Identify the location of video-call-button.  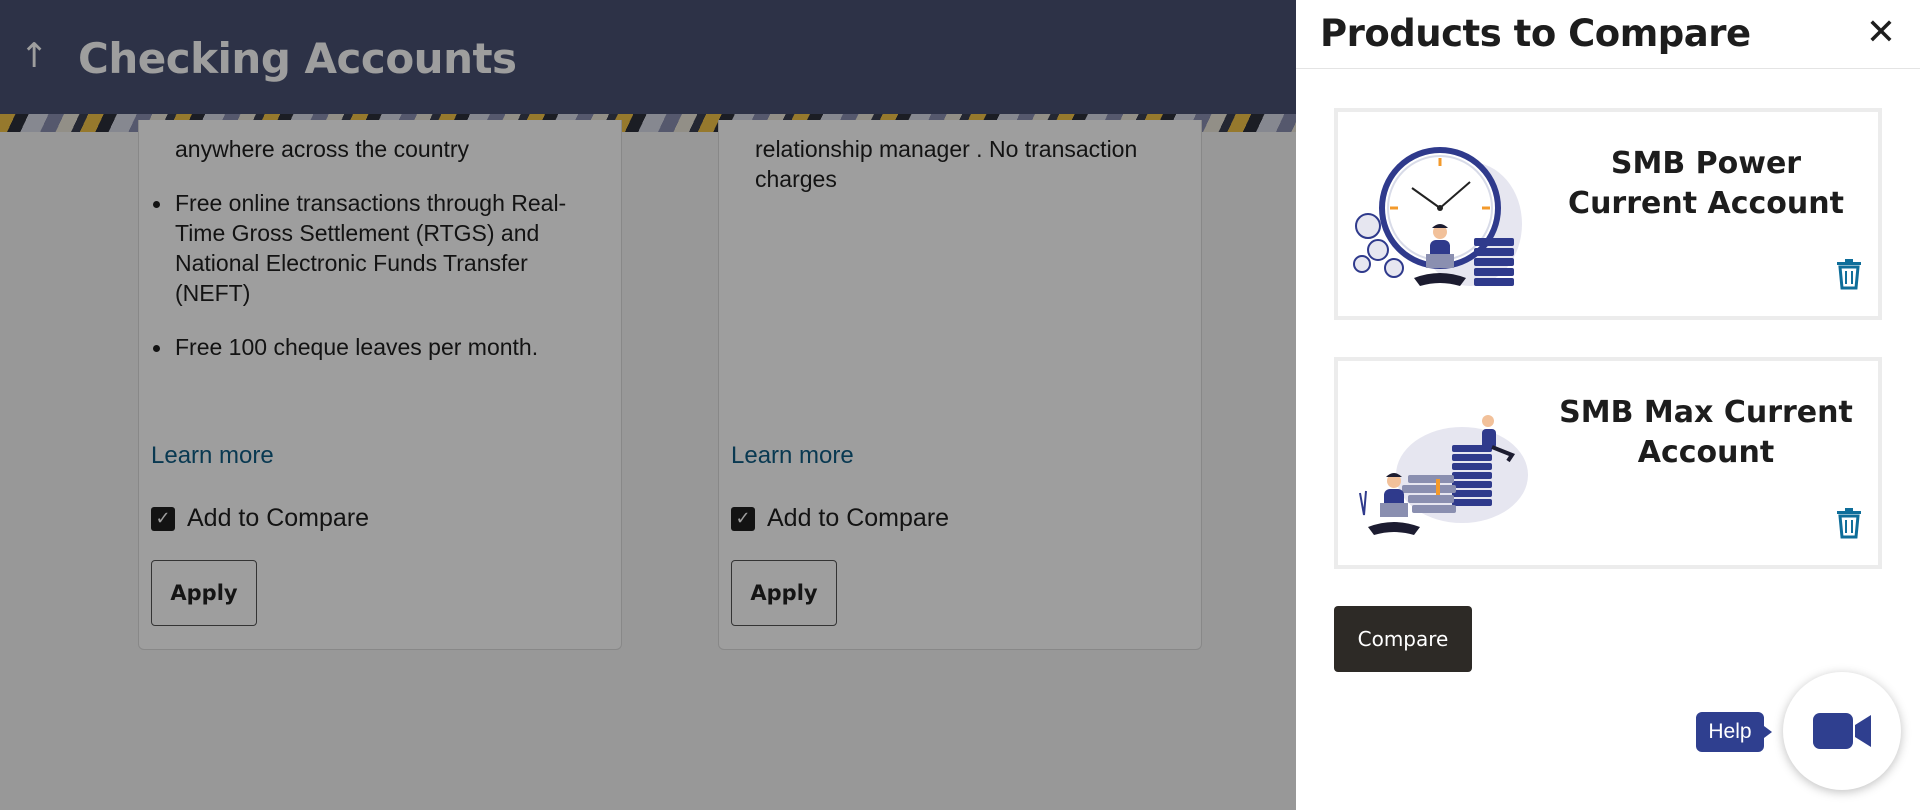
(1842, 731).